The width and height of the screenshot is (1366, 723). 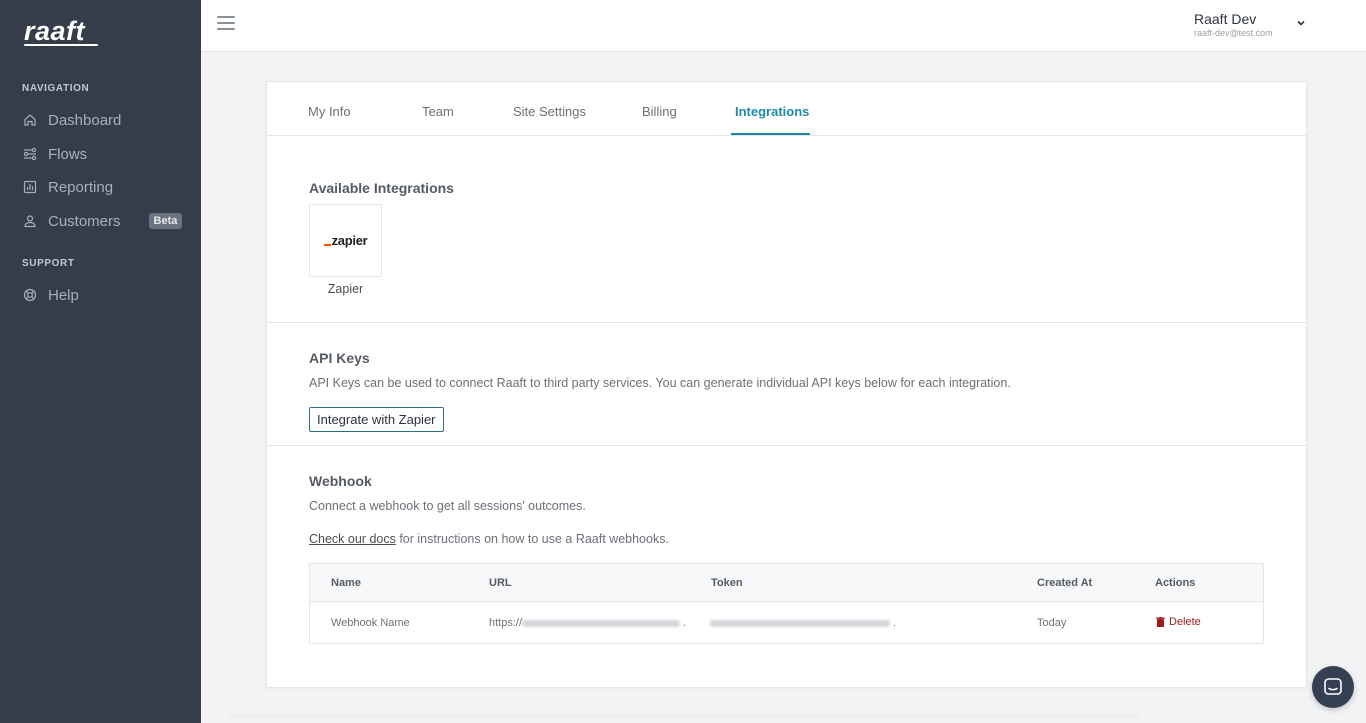 What do you see at coordinates (340, 481) in the screenshot?
I see `webhook-title: Webhook` at bounding box center [340, 481].